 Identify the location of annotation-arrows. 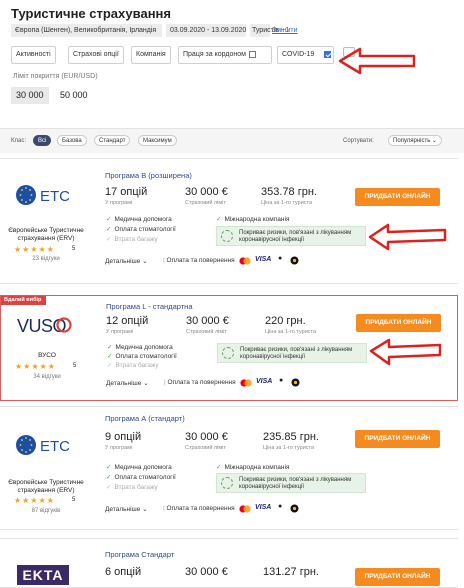
(392, 206).